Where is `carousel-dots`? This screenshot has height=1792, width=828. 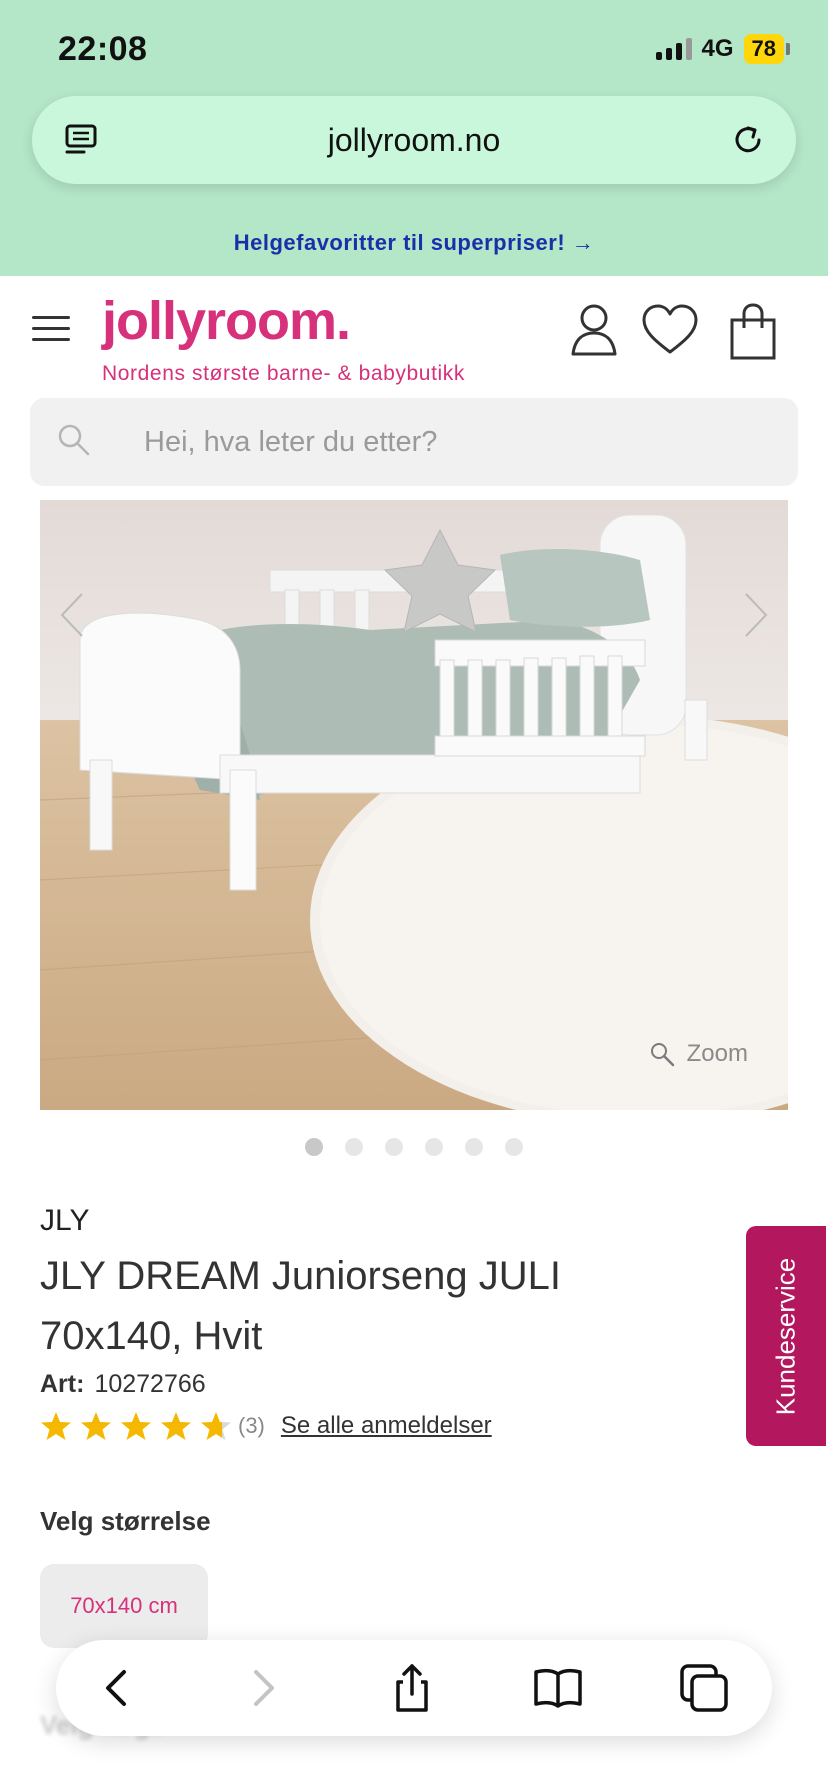
carousel-dots is located at coordinates (414, 1147).